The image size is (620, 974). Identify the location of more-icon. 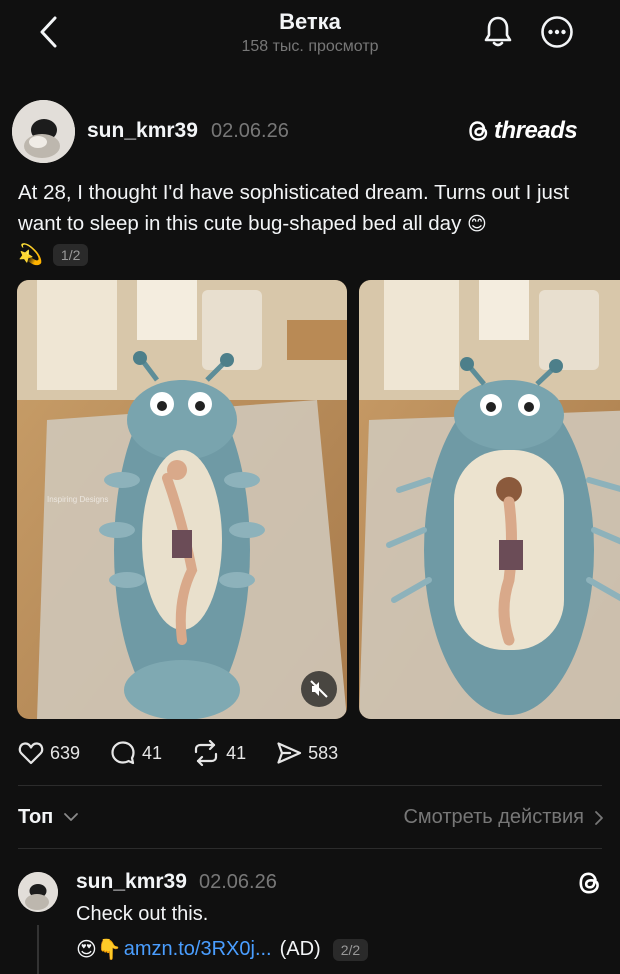
(557, 32).